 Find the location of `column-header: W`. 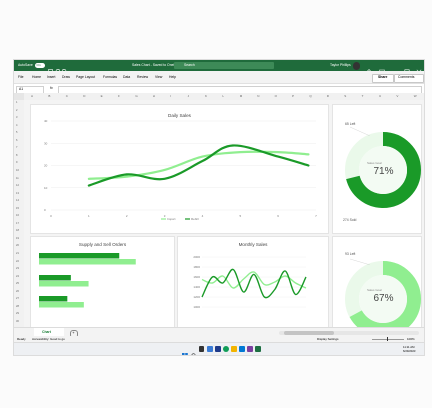

column-header: W is located at coordinates (415, 96).